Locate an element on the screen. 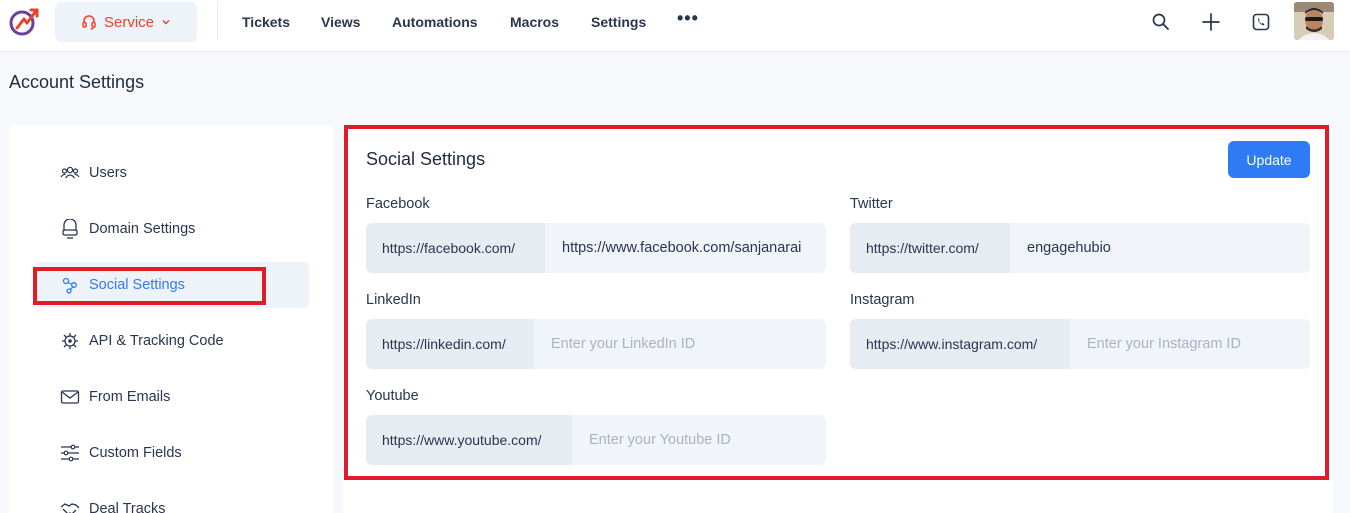 Image resolution: width=1350 pixels, height=513 pixels. facebook-input is located at coordinates (685, 248).